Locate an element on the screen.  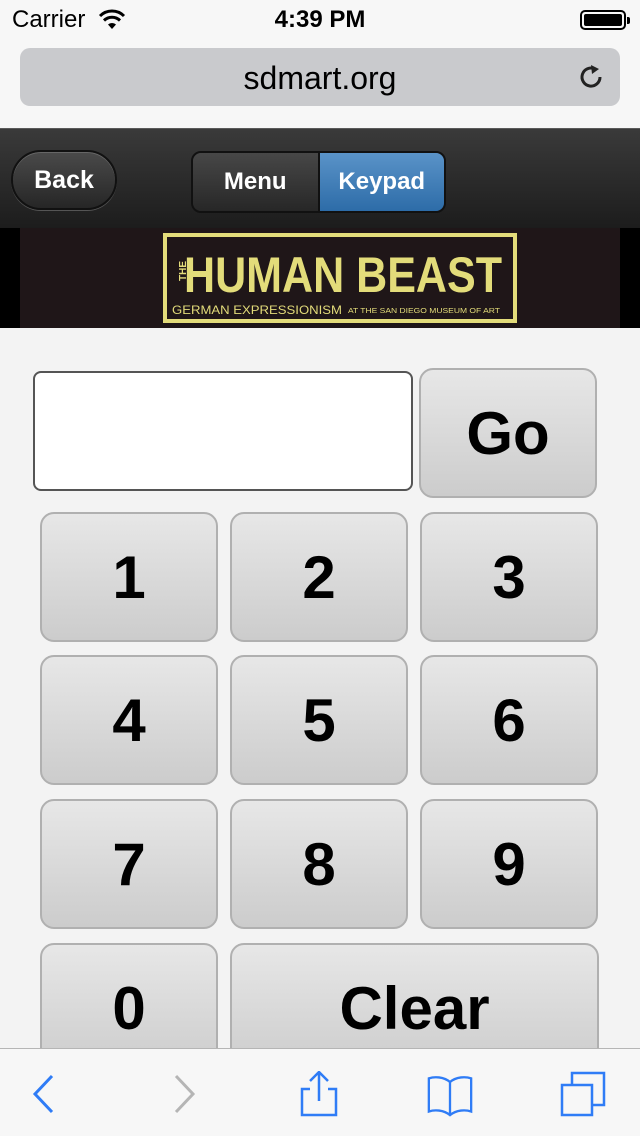
key-6: 6 is located at coordinates (509, 720).